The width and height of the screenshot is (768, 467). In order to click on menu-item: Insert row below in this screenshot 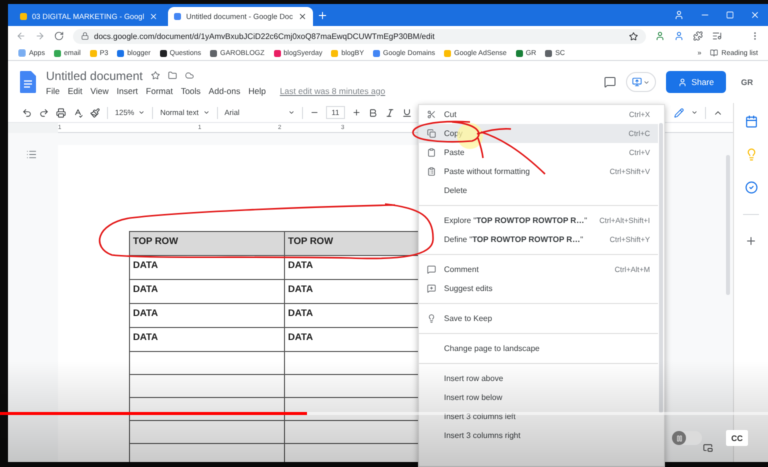, I will do `click(538, 397)`.